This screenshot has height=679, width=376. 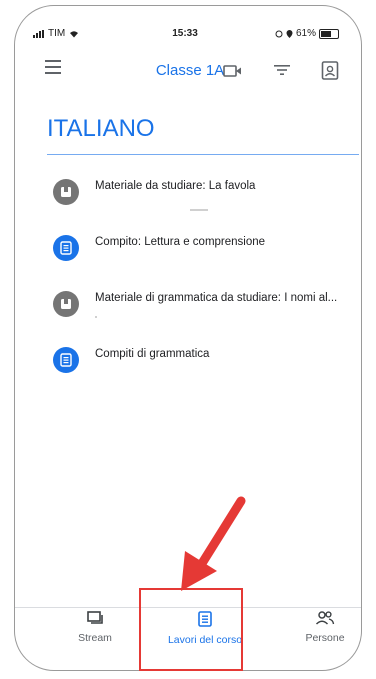 I want to click on filter-icon, so click(x=282, y=70).